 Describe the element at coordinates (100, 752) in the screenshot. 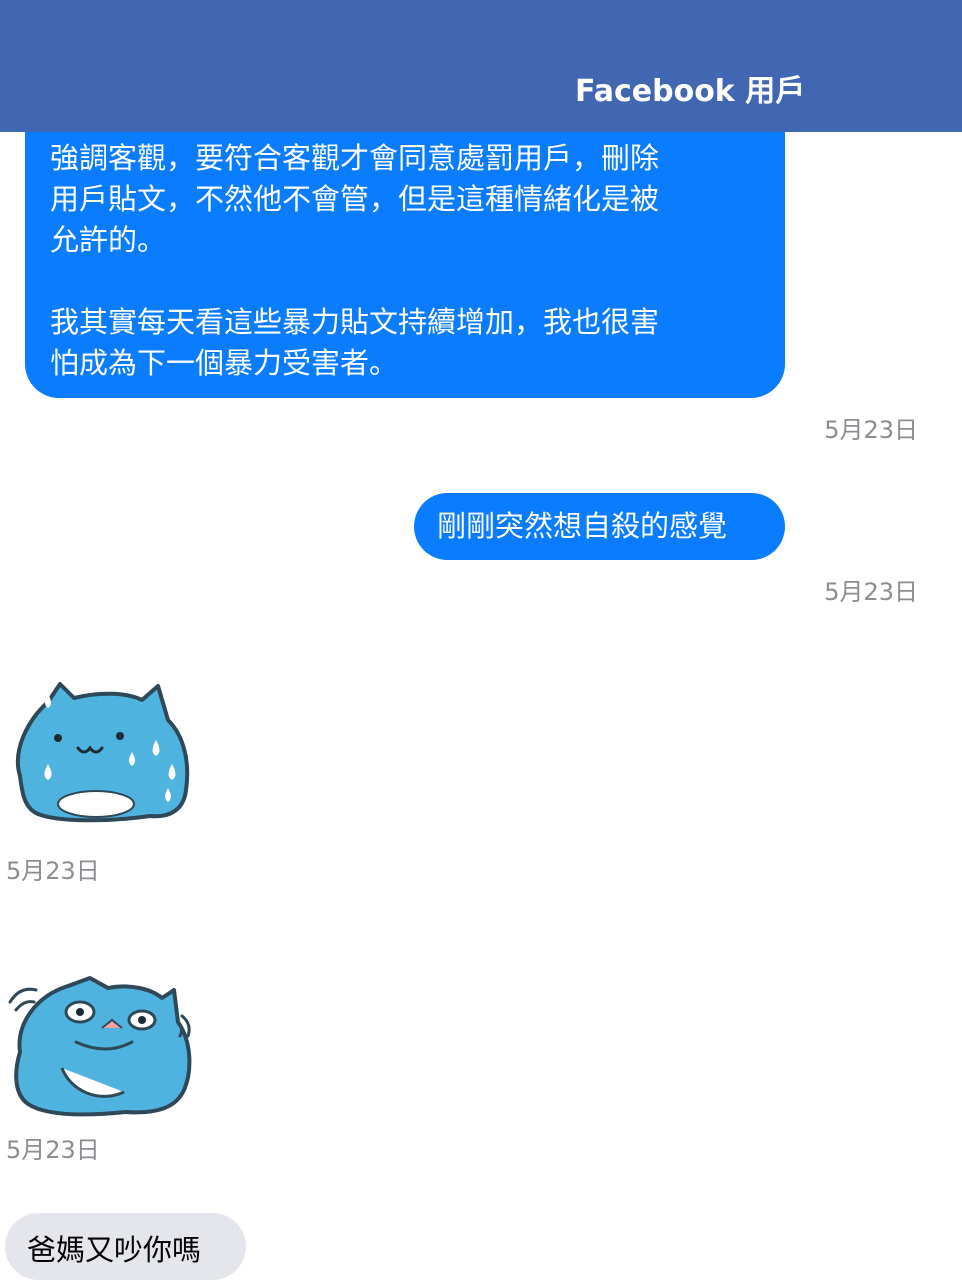

I see `blue-cat-sweating-sticker` at that location.